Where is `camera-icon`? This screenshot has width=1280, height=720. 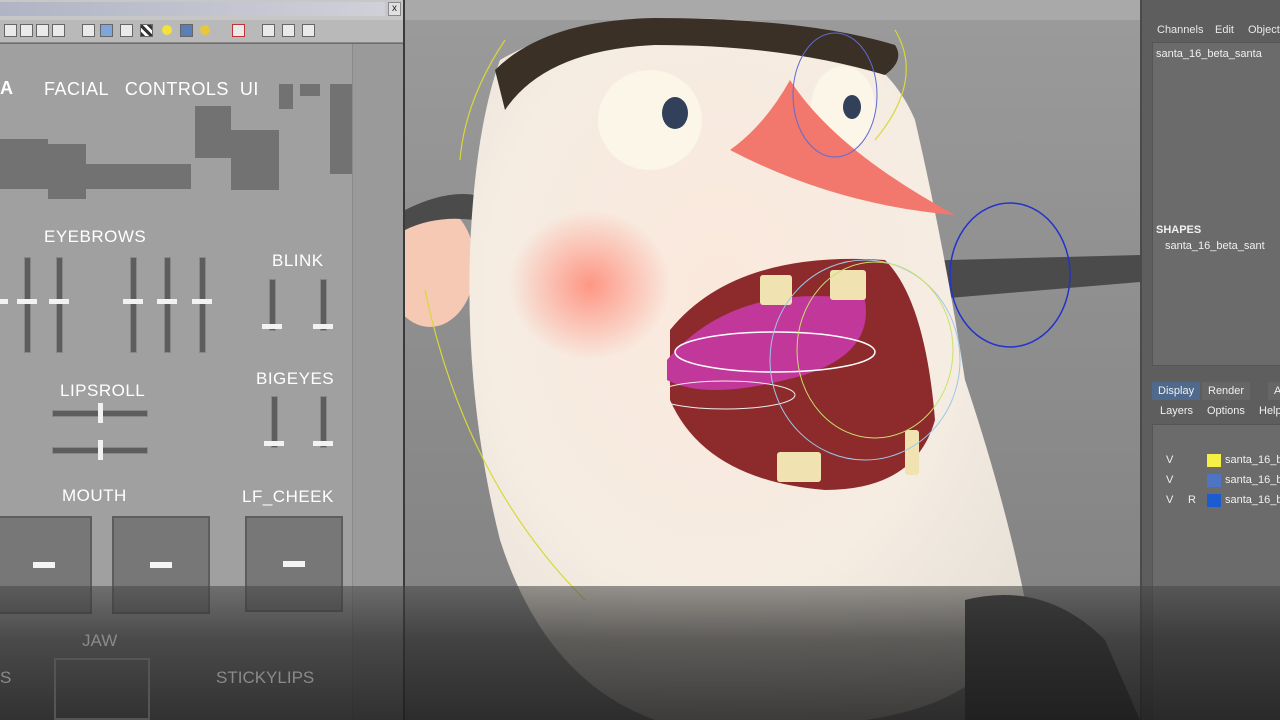
camera-icon is located at coordinates (186, 30).